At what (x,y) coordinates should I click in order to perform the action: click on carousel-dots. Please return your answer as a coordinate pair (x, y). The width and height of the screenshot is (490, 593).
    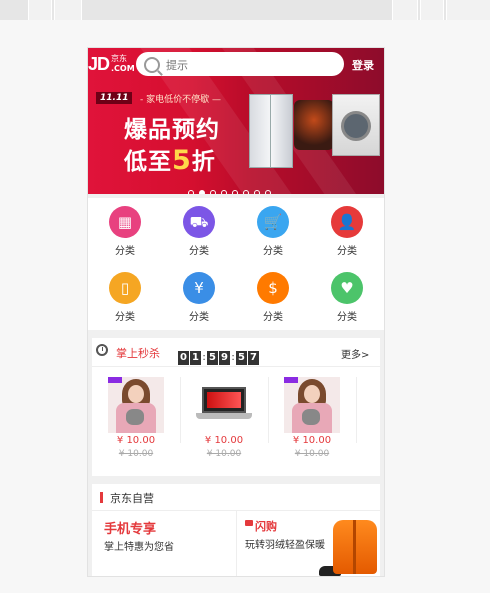
    Looking at the image, I should click on (232, 187).